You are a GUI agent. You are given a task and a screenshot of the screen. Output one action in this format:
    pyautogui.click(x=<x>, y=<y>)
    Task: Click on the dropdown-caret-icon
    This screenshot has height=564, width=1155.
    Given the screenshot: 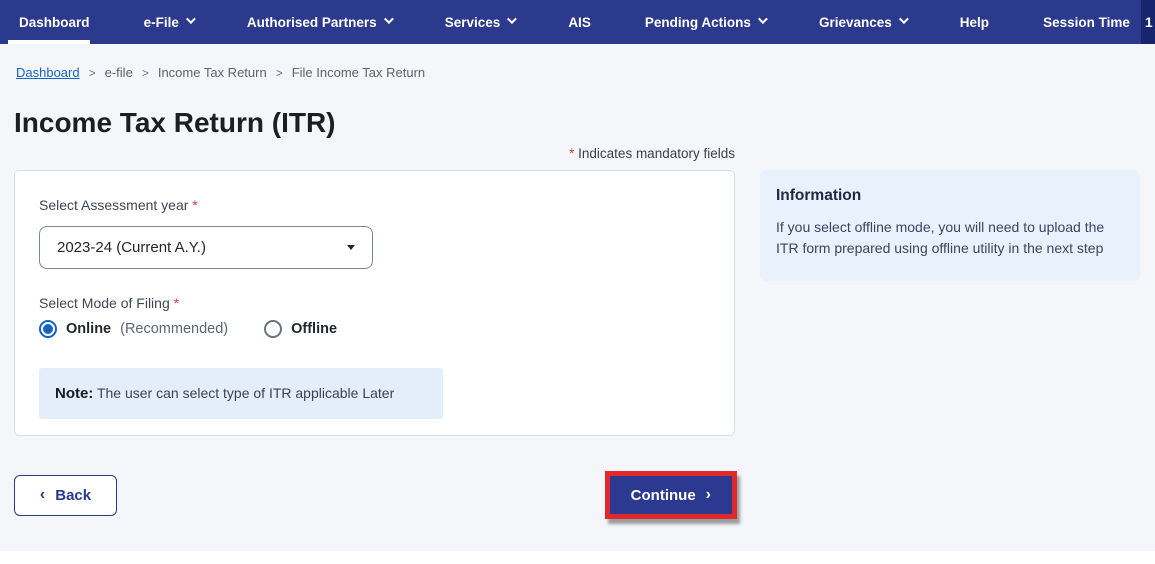 What is the action you would take?
    pyautogui.click(x=351, y=247)
    